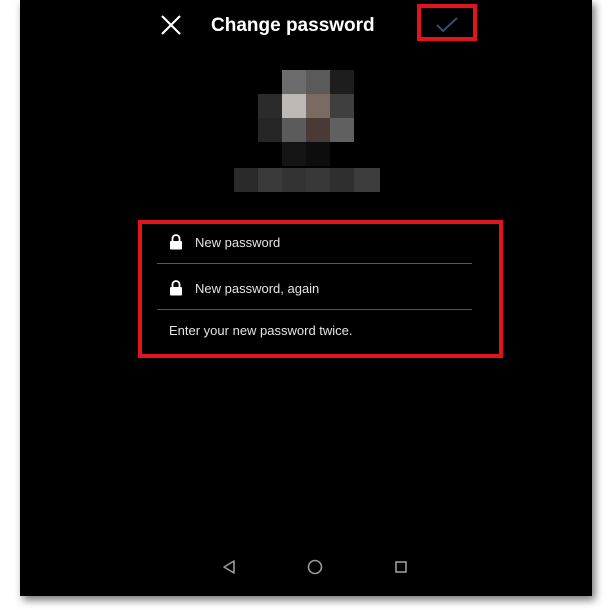 The width and height of the screenshot is (610, 610). I want to click on password-hint: Enter your new password twice., so click(261, 330).